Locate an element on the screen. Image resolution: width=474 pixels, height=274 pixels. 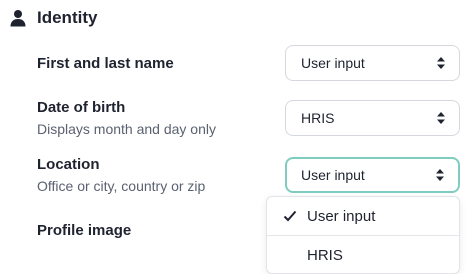
check-icon is located at coordinates (290, 216).